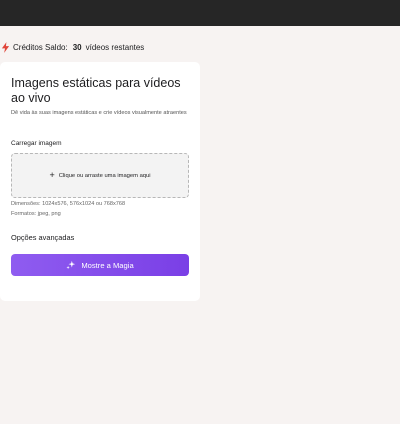 This screenshot has height=424, width=400. I want to click on top-bar, so click(200, 13).